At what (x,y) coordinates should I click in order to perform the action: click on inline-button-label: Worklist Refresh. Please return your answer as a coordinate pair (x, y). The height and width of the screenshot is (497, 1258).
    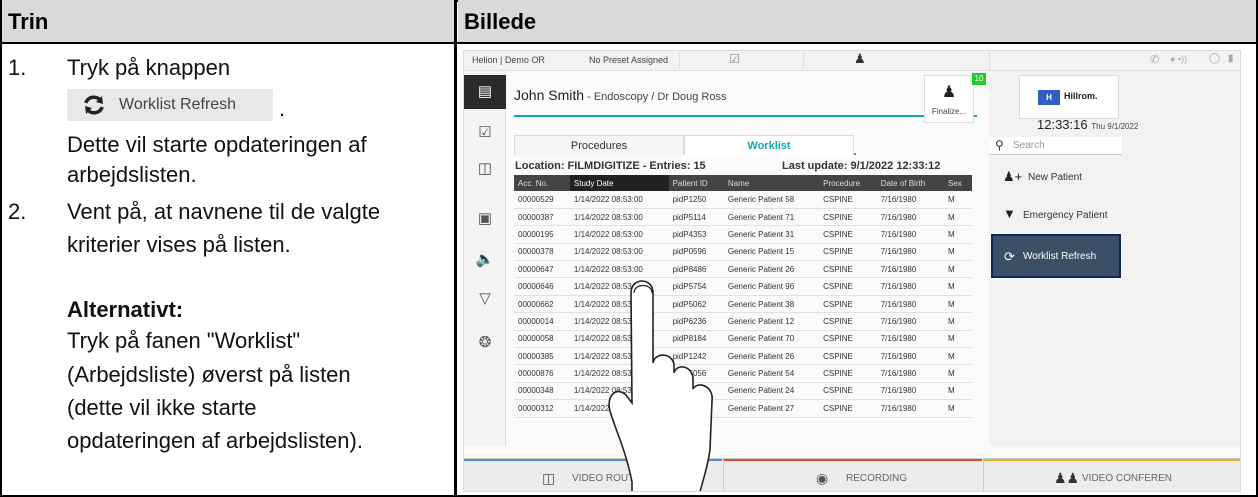
    Looking at the image, I should click on (178, 104).